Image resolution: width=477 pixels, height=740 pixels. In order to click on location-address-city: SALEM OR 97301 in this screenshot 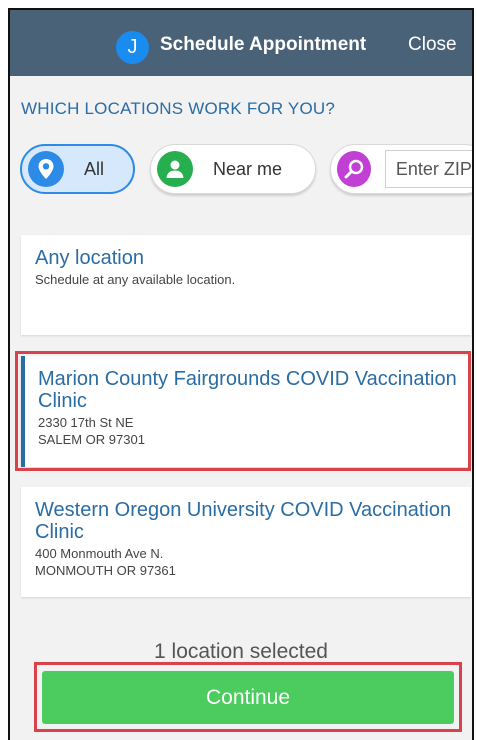, I will do `click(91, 439)`.